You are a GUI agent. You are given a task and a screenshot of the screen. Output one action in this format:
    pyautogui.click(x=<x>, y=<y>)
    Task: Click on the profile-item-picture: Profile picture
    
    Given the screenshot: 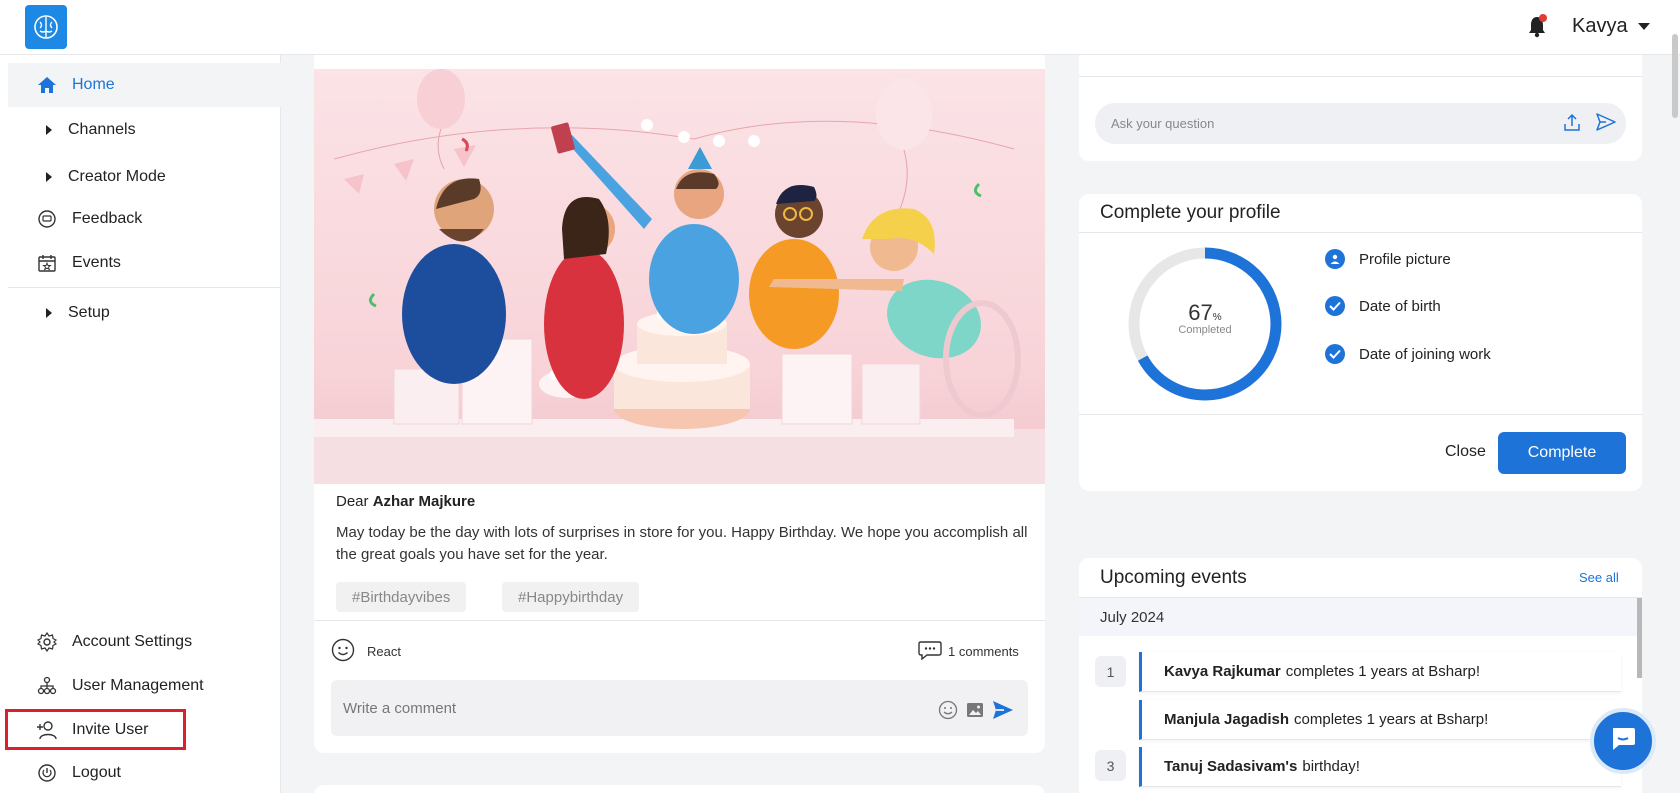 What is the action you would take?
    pyautogui.click(x=1388, y=259)
    